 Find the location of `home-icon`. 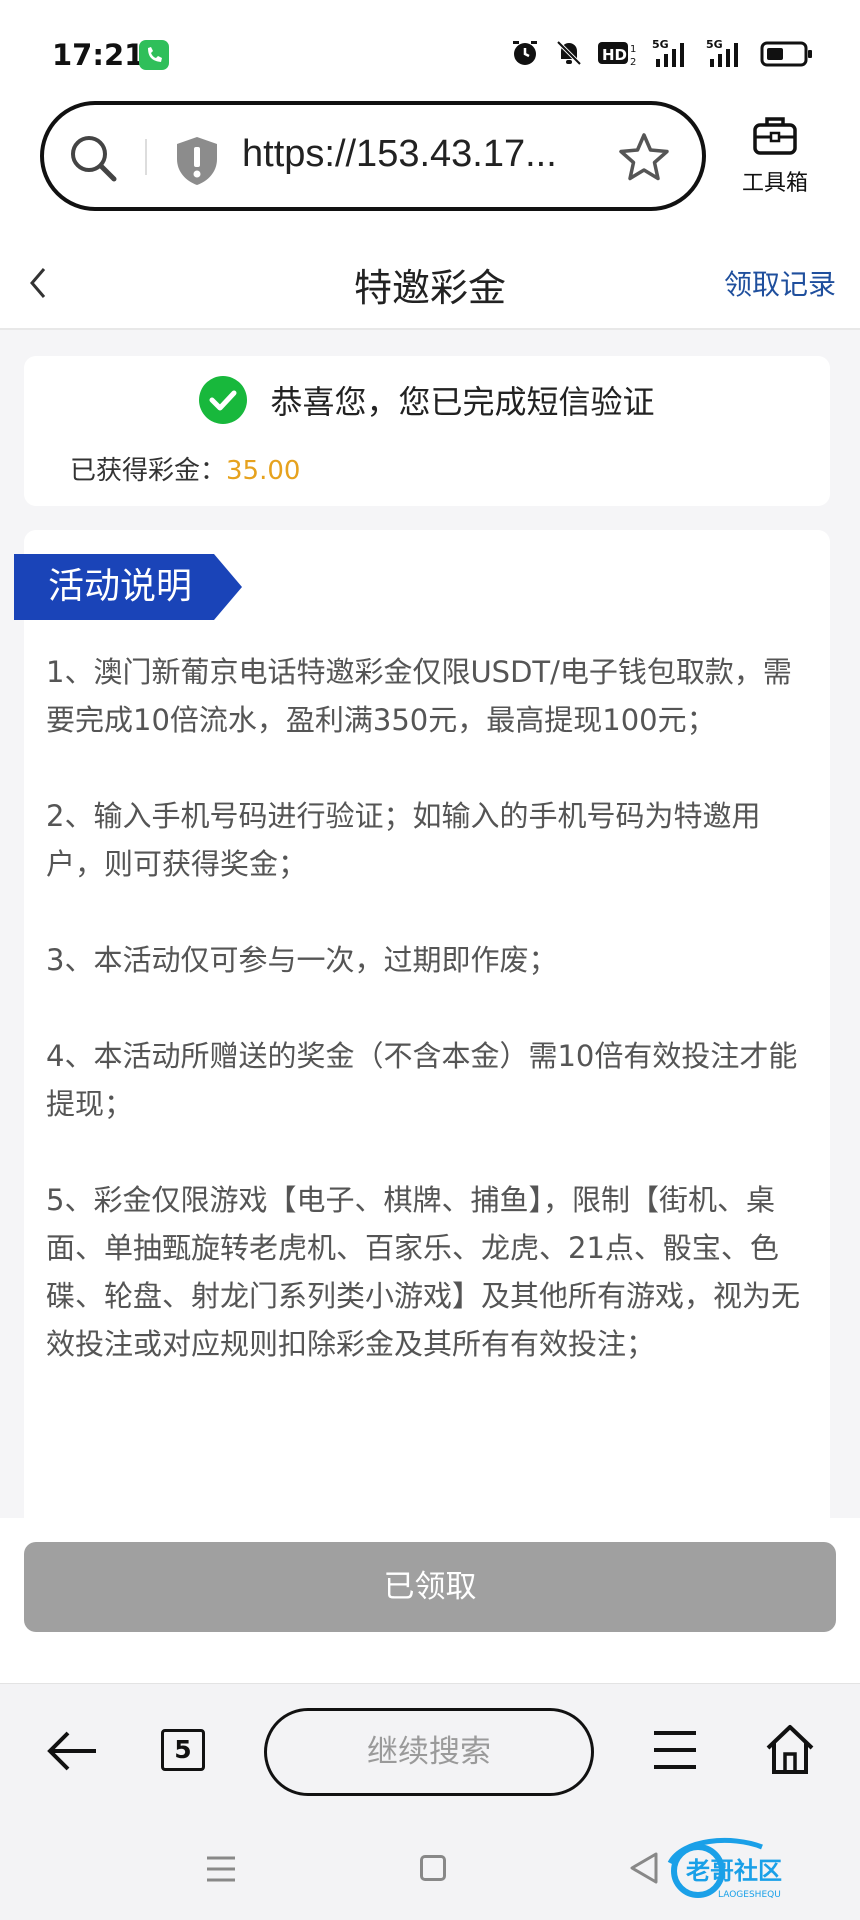

home-icon is located at coordinates (790, 1751).